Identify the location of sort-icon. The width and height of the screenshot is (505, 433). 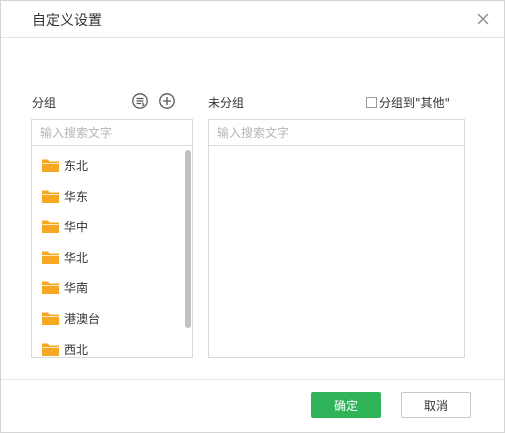
(140, 101).